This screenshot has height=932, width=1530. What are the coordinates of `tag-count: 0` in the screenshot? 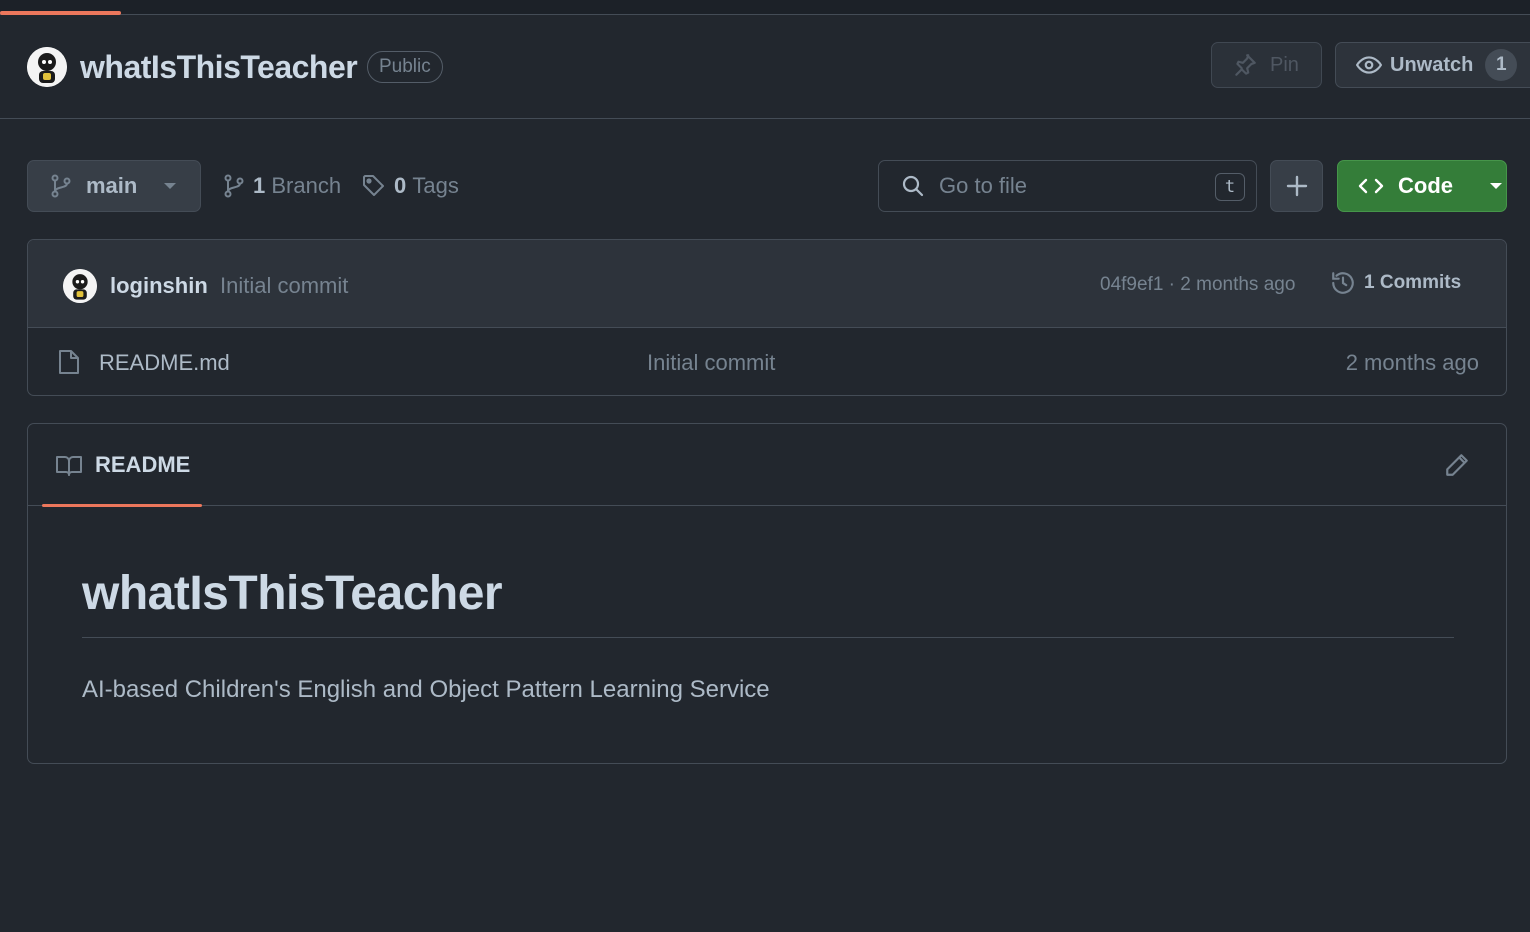 It's located at (400, 185).